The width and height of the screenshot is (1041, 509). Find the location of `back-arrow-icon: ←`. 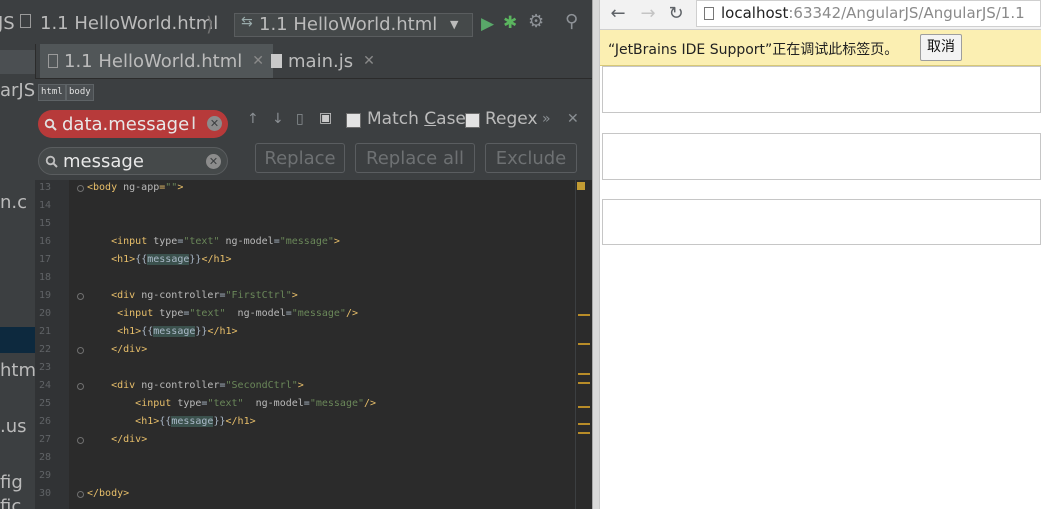

back-arrow-icon: ← is located at coordinates (618, 14).